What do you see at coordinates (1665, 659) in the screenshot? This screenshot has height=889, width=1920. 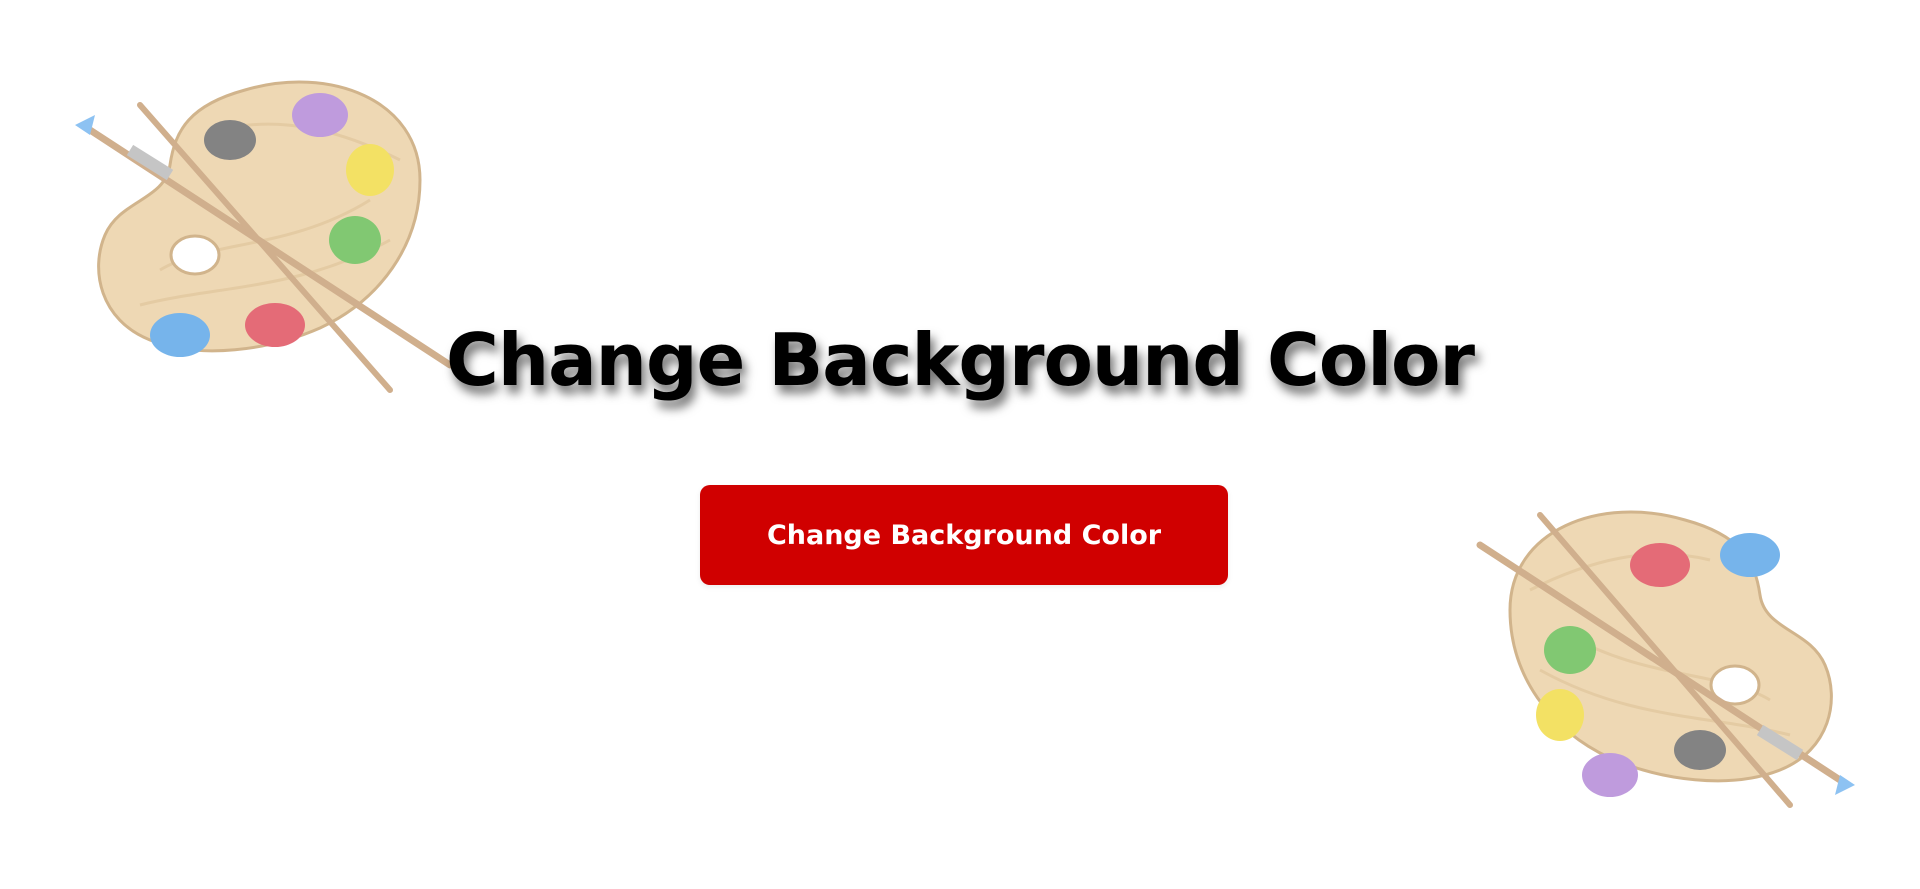 I see `paint-palette-icon` at bounding box center [1665, 659].